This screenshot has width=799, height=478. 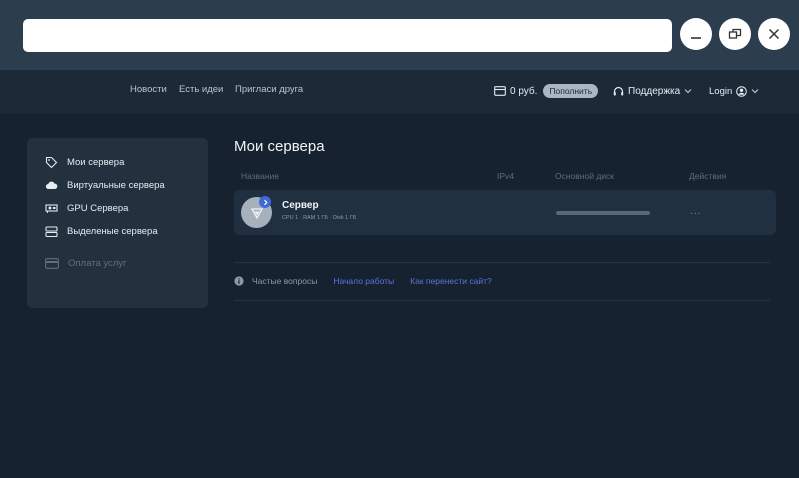 What do you see at coordinates (603, 213) in the screenshot?
I see `disk-loading-bar` at bounding box center [603, 213].